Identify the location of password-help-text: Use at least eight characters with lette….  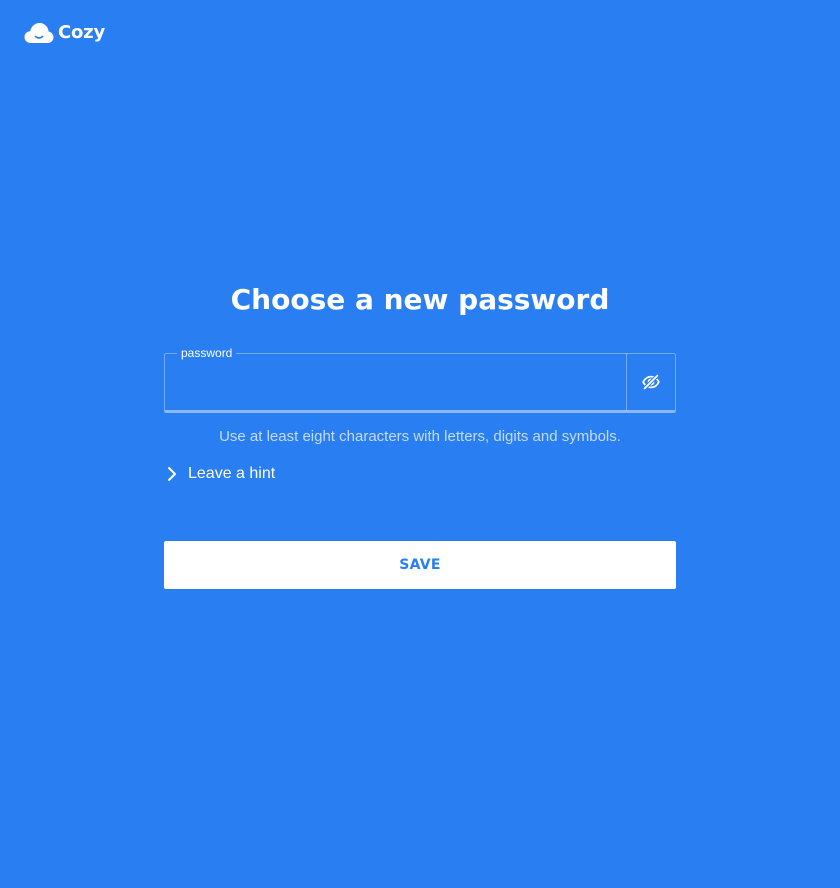
(420, 436).